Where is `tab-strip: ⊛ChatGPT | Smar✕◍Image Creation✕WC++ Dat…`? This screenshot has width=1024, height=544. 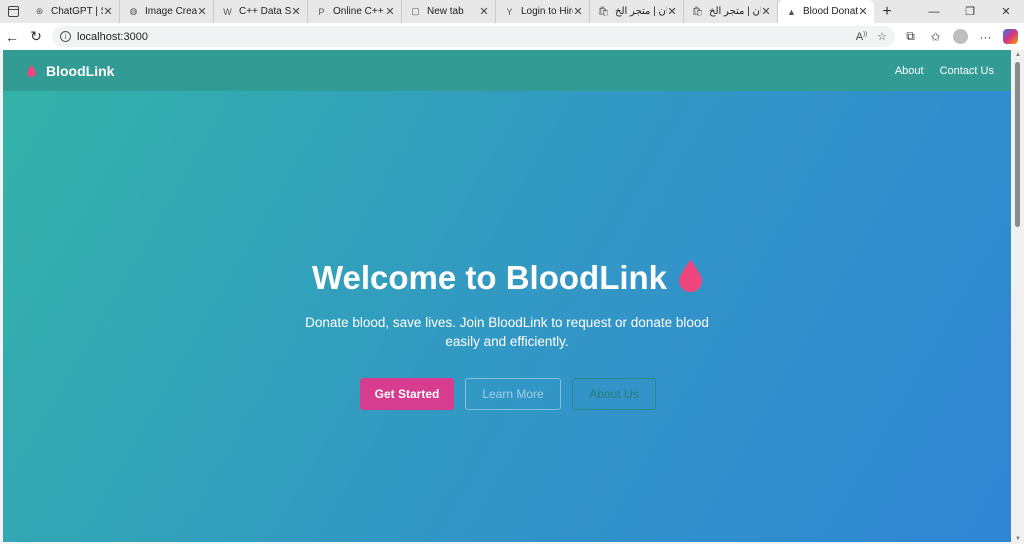 tab-strip: ⊛ChatGPT | Smar✕◍Image Creation✕WC++ Dat… is located at coordinates (512, 11).